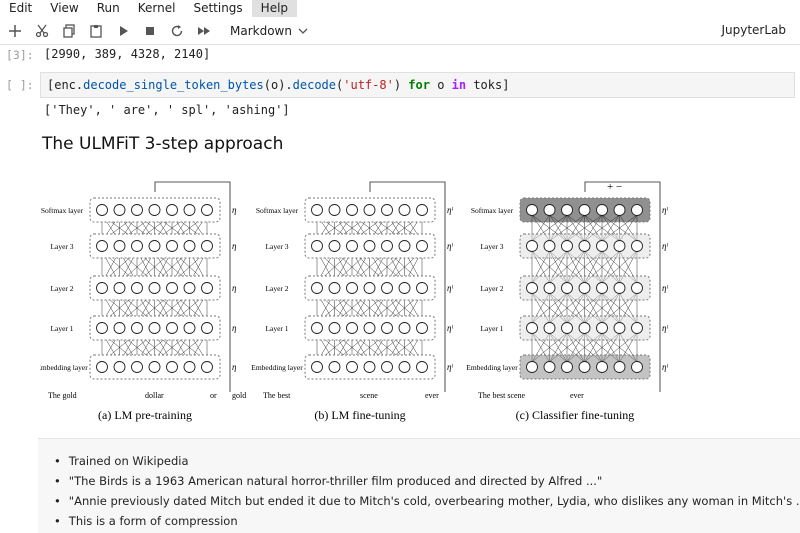 The image size is (800, 533). Describe the element at coordinates (108, 8) in the screenshot. I see `menu-run: Run` at that location.